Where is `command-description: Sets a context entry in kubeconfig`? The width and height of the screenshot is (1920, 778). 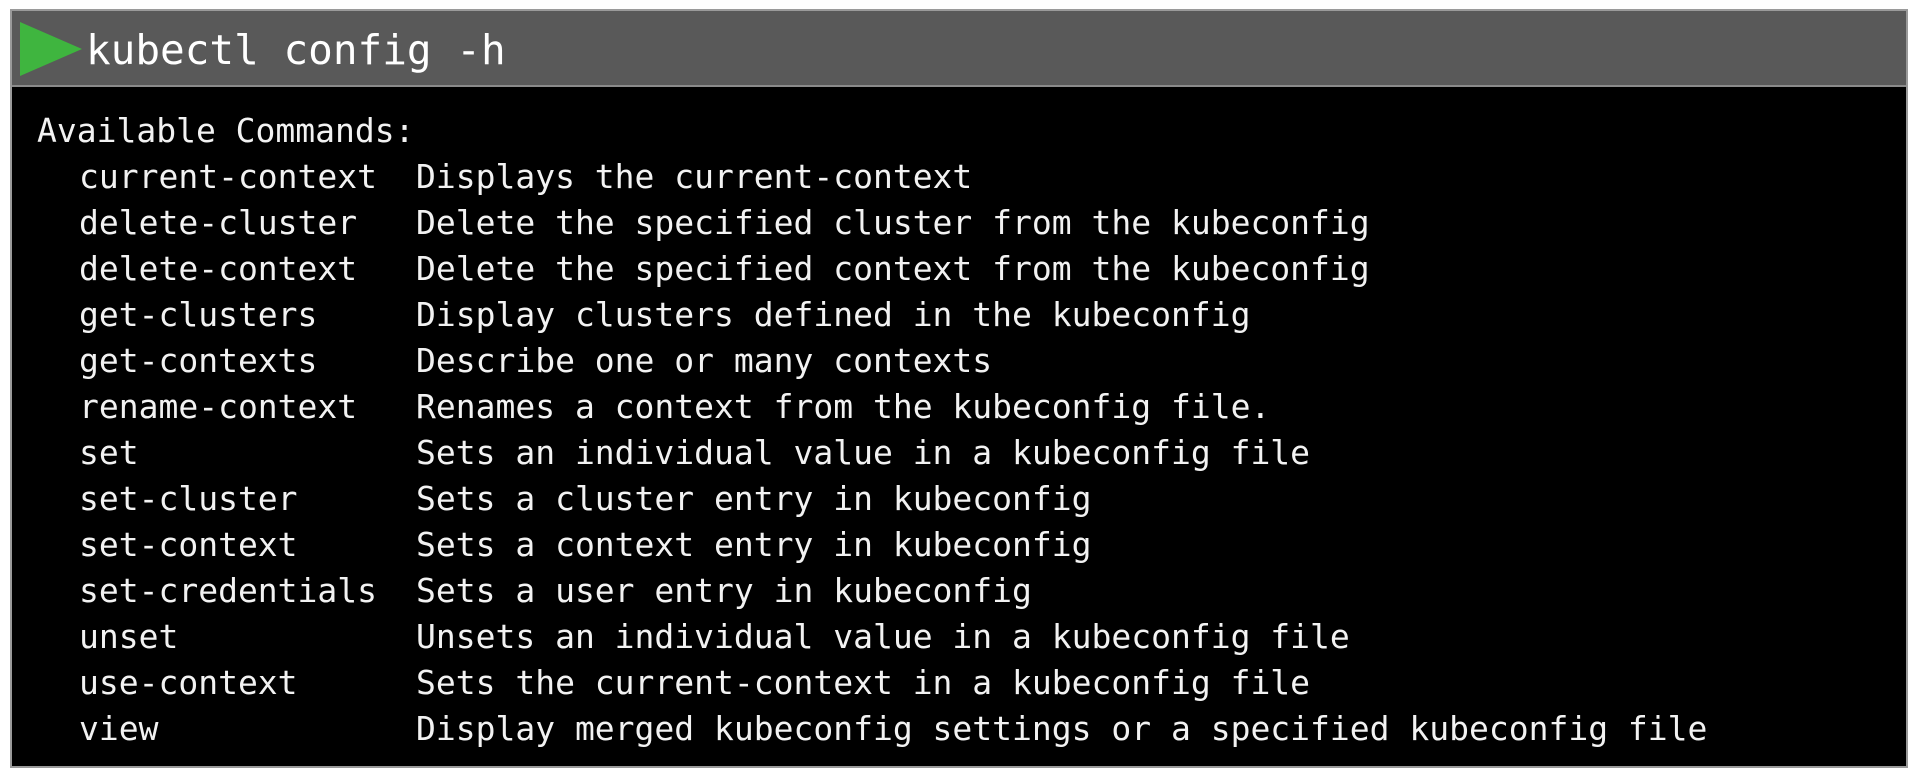
command-description: Sets a context entry in kubeconfig is located at coordinates (754, 544).